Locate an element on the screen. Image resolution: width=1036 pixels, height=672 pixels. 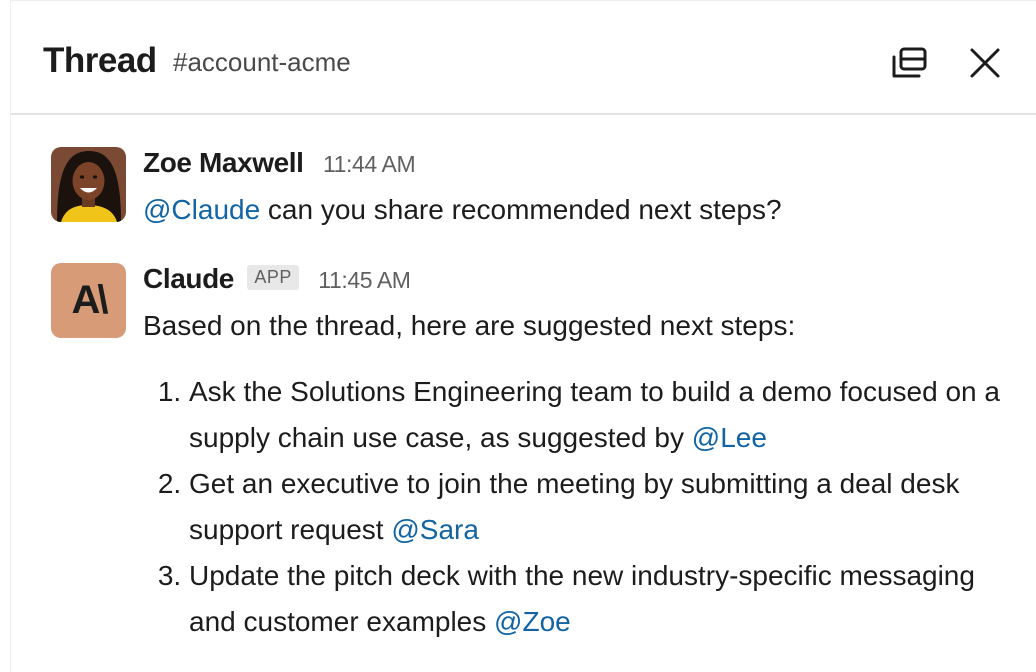
user-photo-icon is located at coordinates (88, 184).